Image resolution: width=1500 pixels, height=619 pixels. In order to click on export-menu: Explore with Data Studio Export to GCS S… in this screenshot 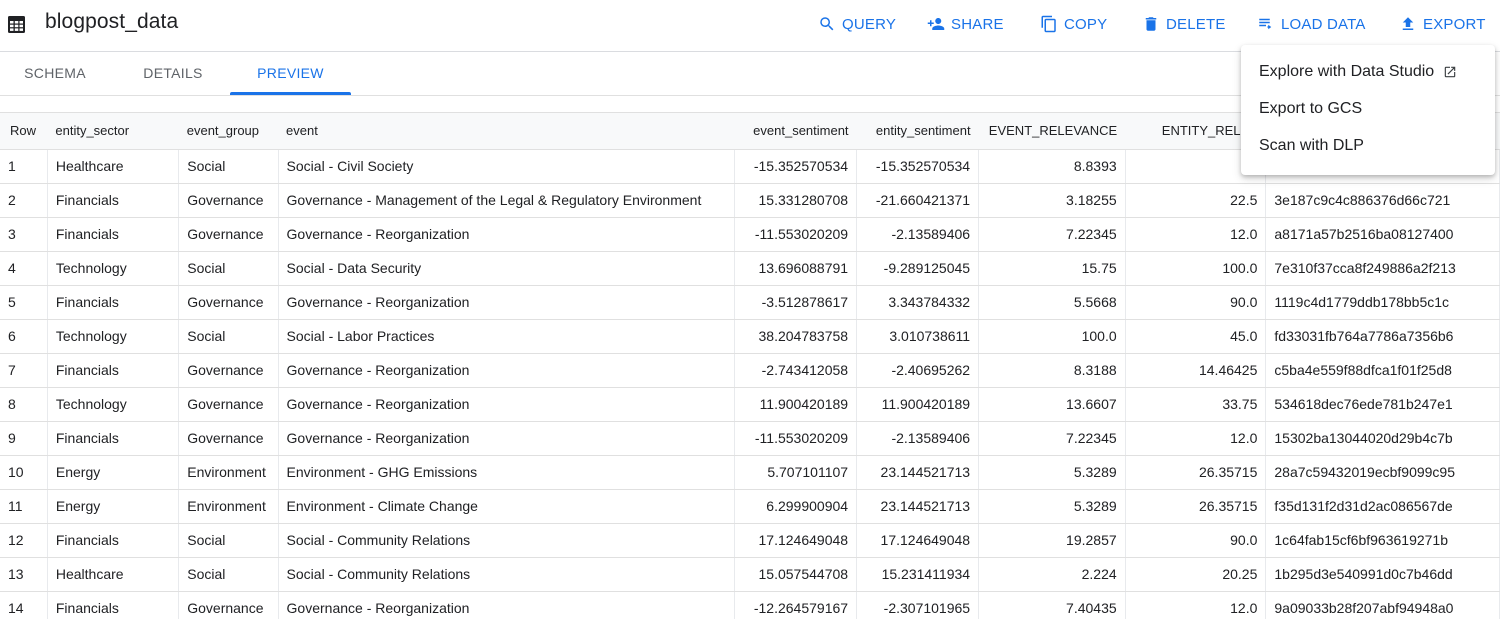, I will do `click(1368, 110)`.